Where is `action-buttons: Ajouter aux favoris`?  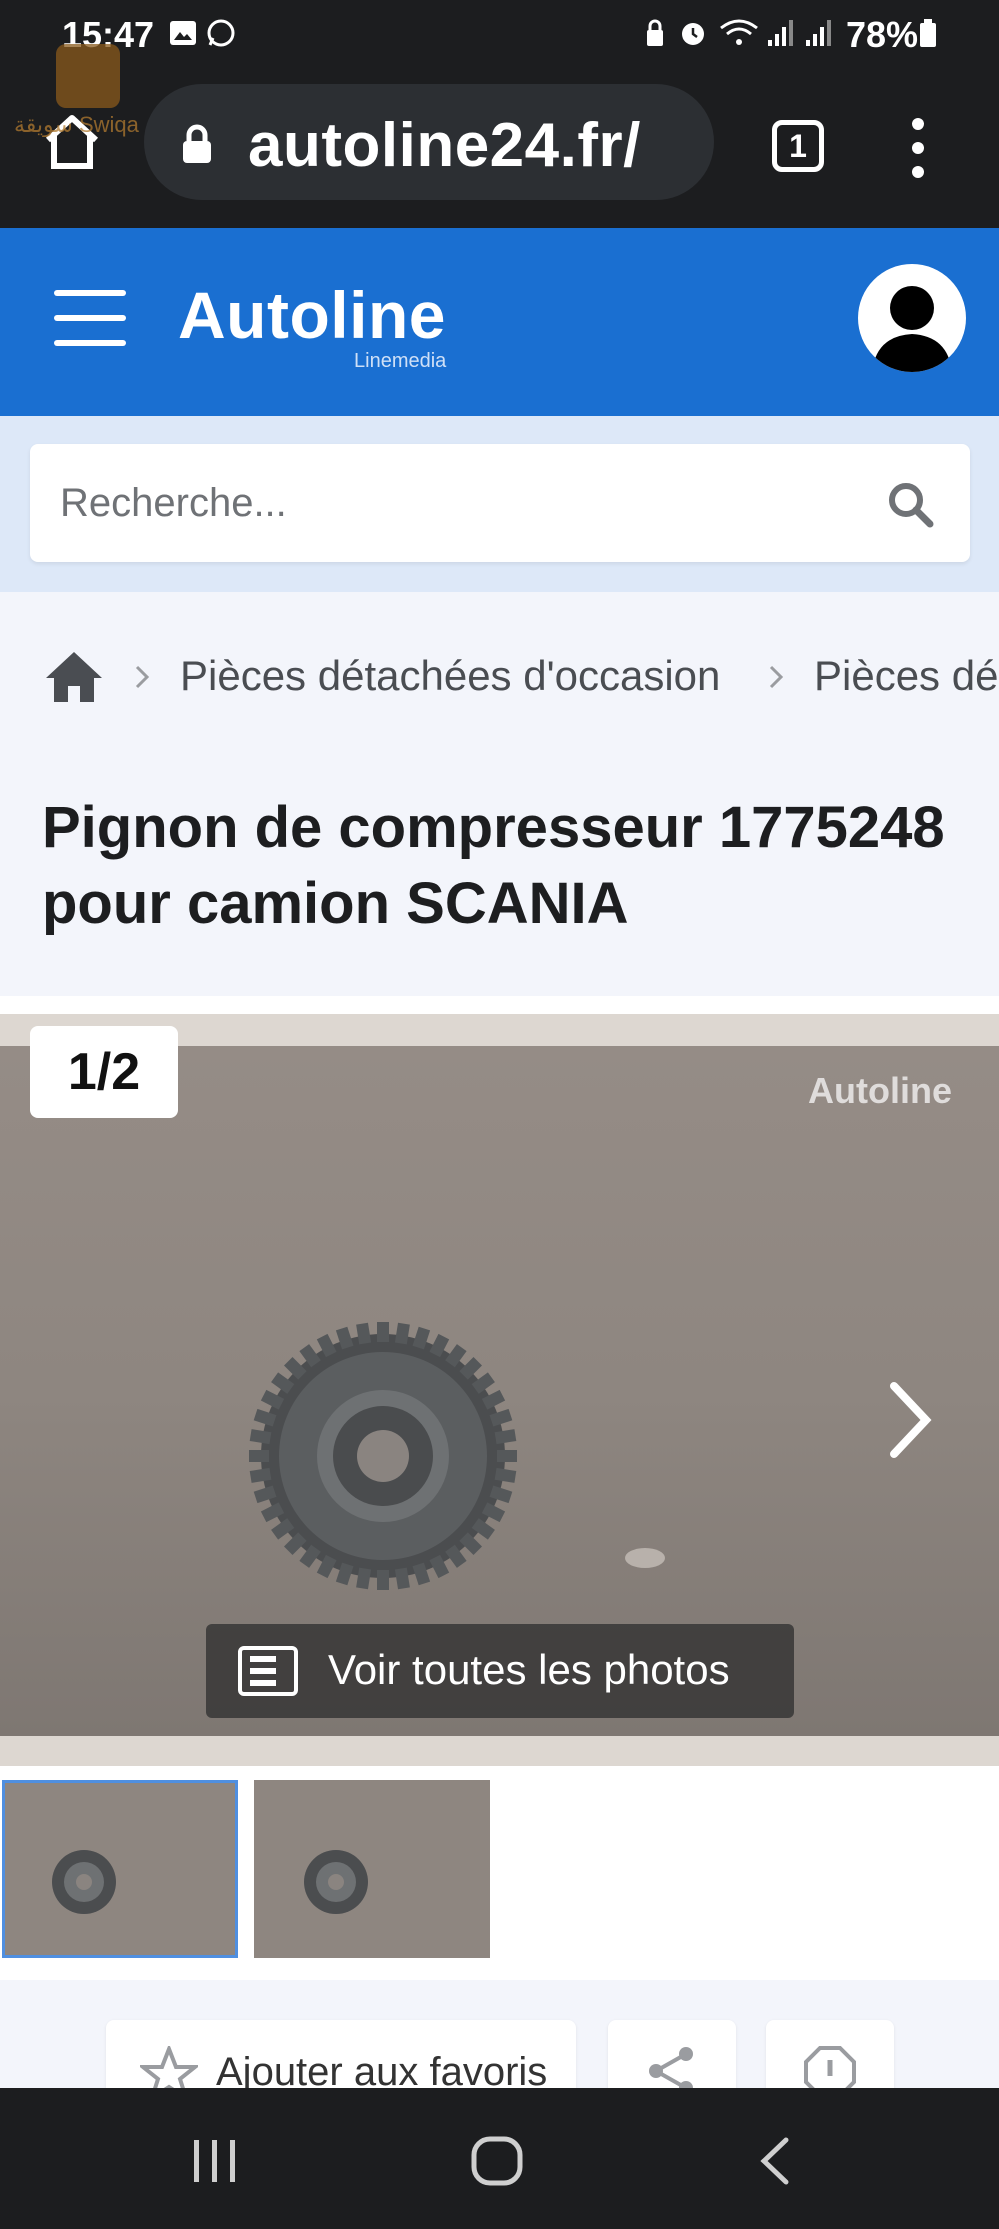
action-buttons: Ajouter aux favoris is located at coordinates (499, 2034).